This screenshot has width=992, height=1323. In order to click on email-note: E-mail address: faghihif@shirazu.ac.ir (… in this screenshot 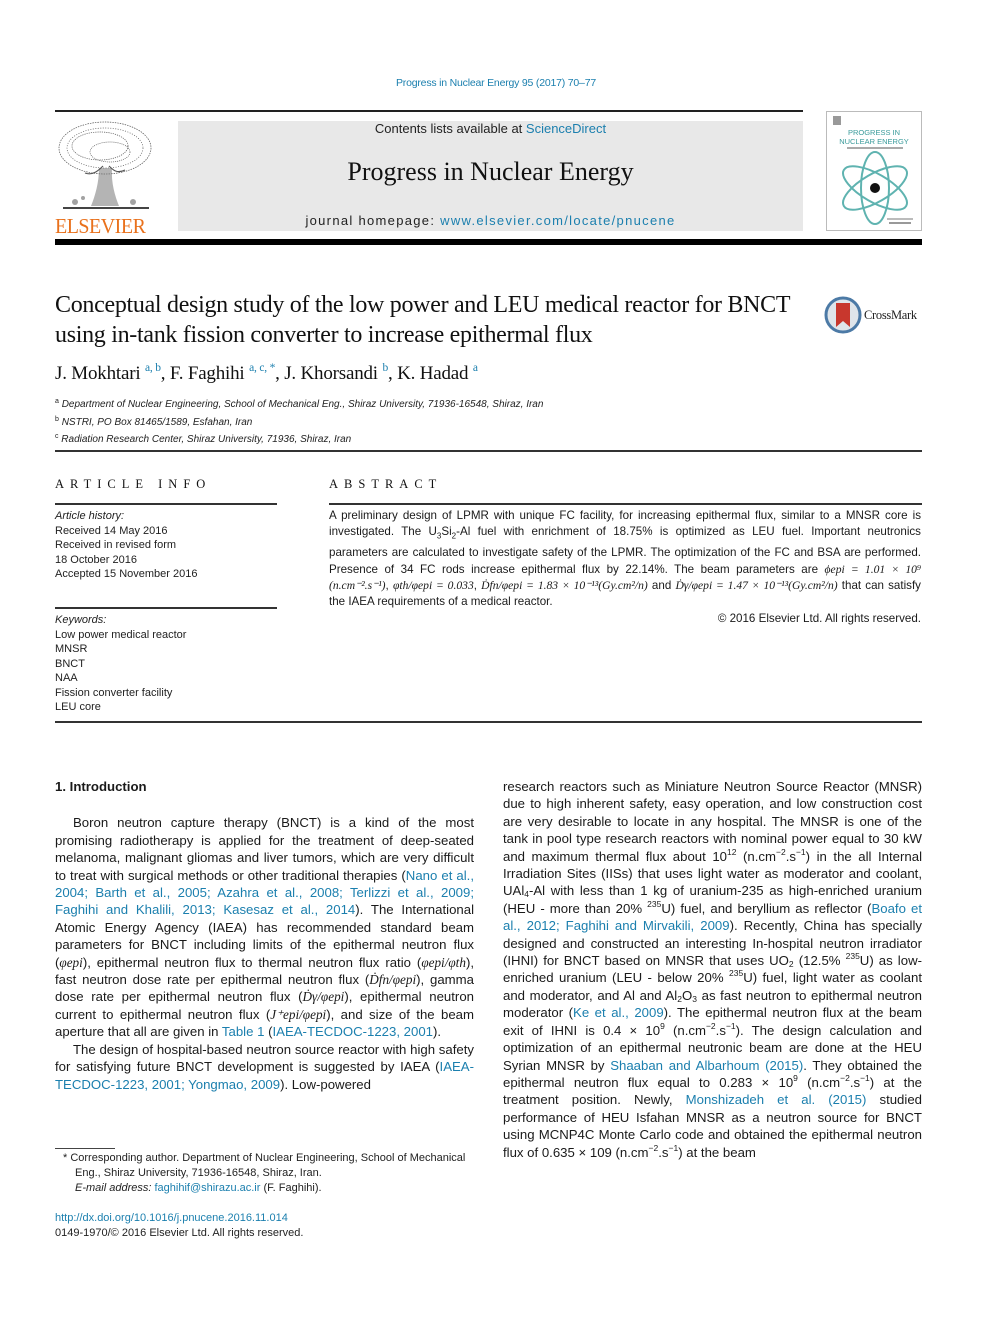, I will do `click(198, 1188)`.